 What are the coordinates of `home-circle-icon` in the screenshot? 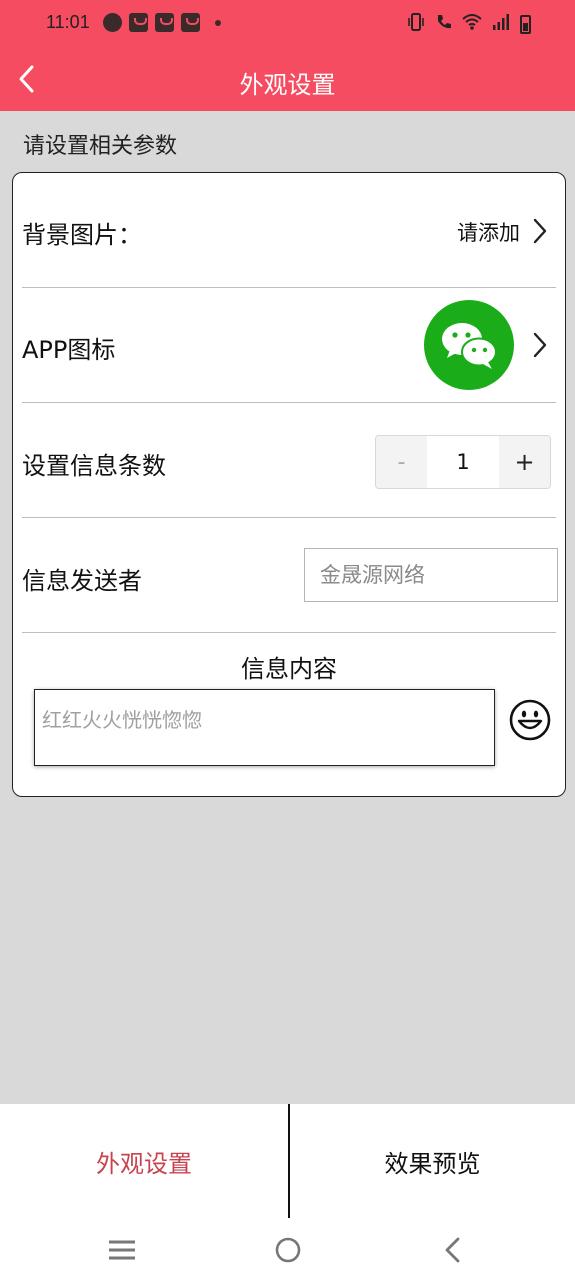 It's located at (288, 1250).